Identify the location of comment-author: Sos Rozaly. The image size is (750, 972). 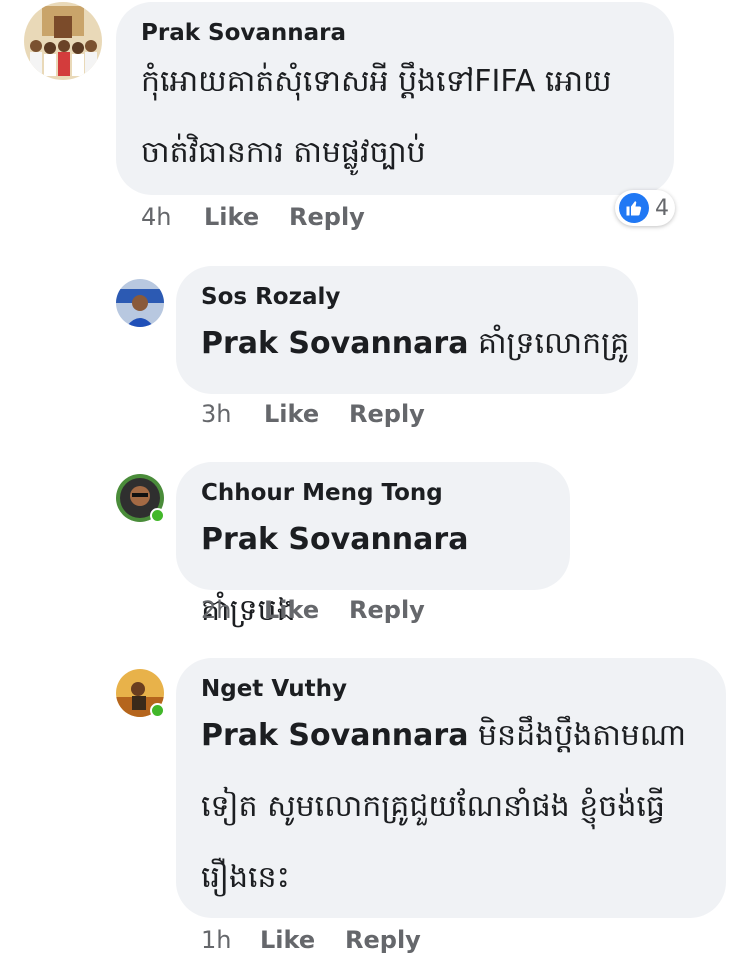
(270, 297).